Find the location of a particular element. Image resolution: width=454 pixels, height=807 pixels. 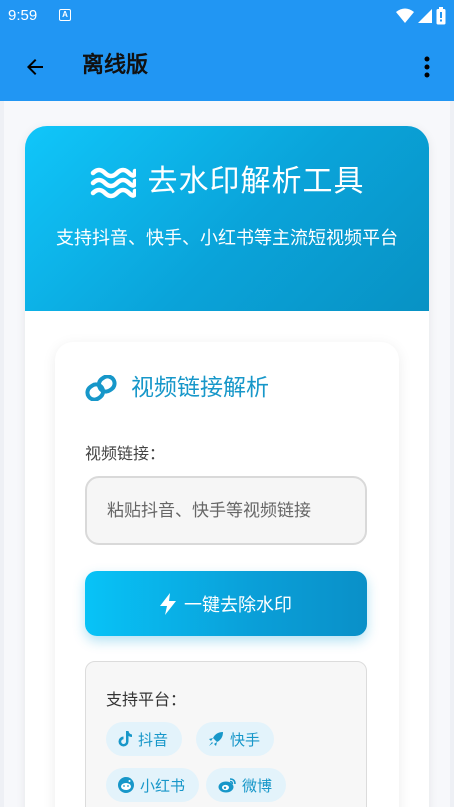

battery-icon is located at coordinates (441, 16).